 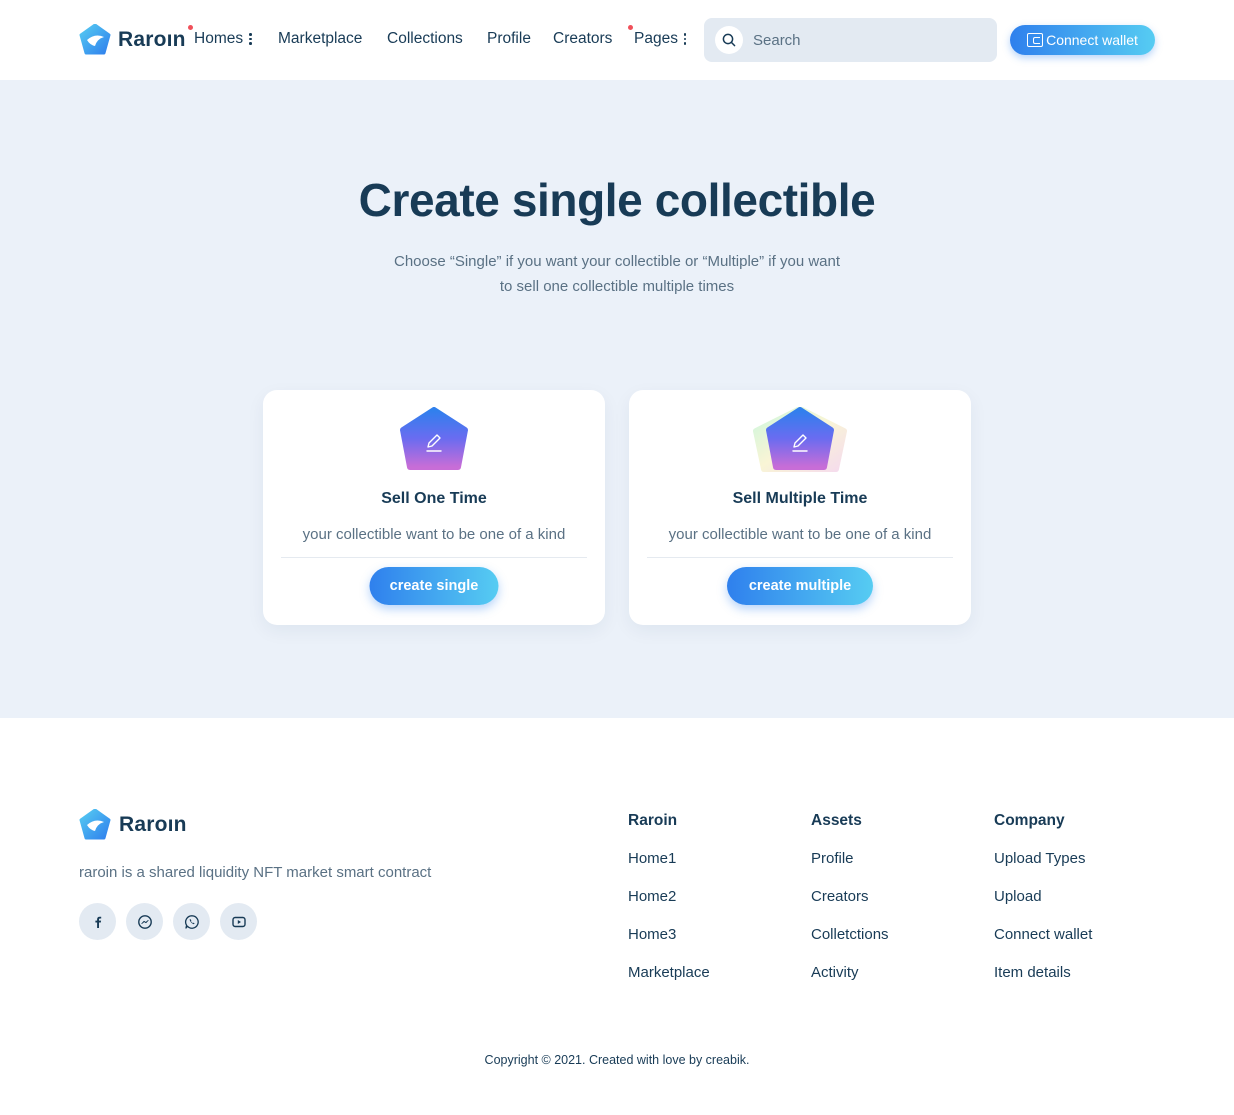 What do you see at coordinates (1029, 820) in the screenshot?
I see `footer-column-title: Company` at bounding box center [1029, 820].